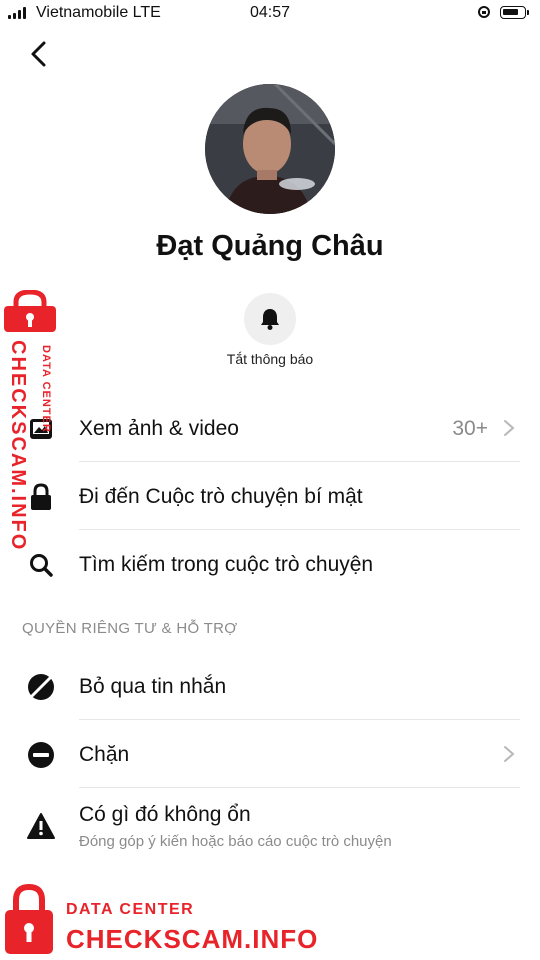 The width and height of the screenshot is (540, 960). I want to click on secret-conversation-row: Đi đến Cuộc trò chuyện bí mật, so click(270, 496).